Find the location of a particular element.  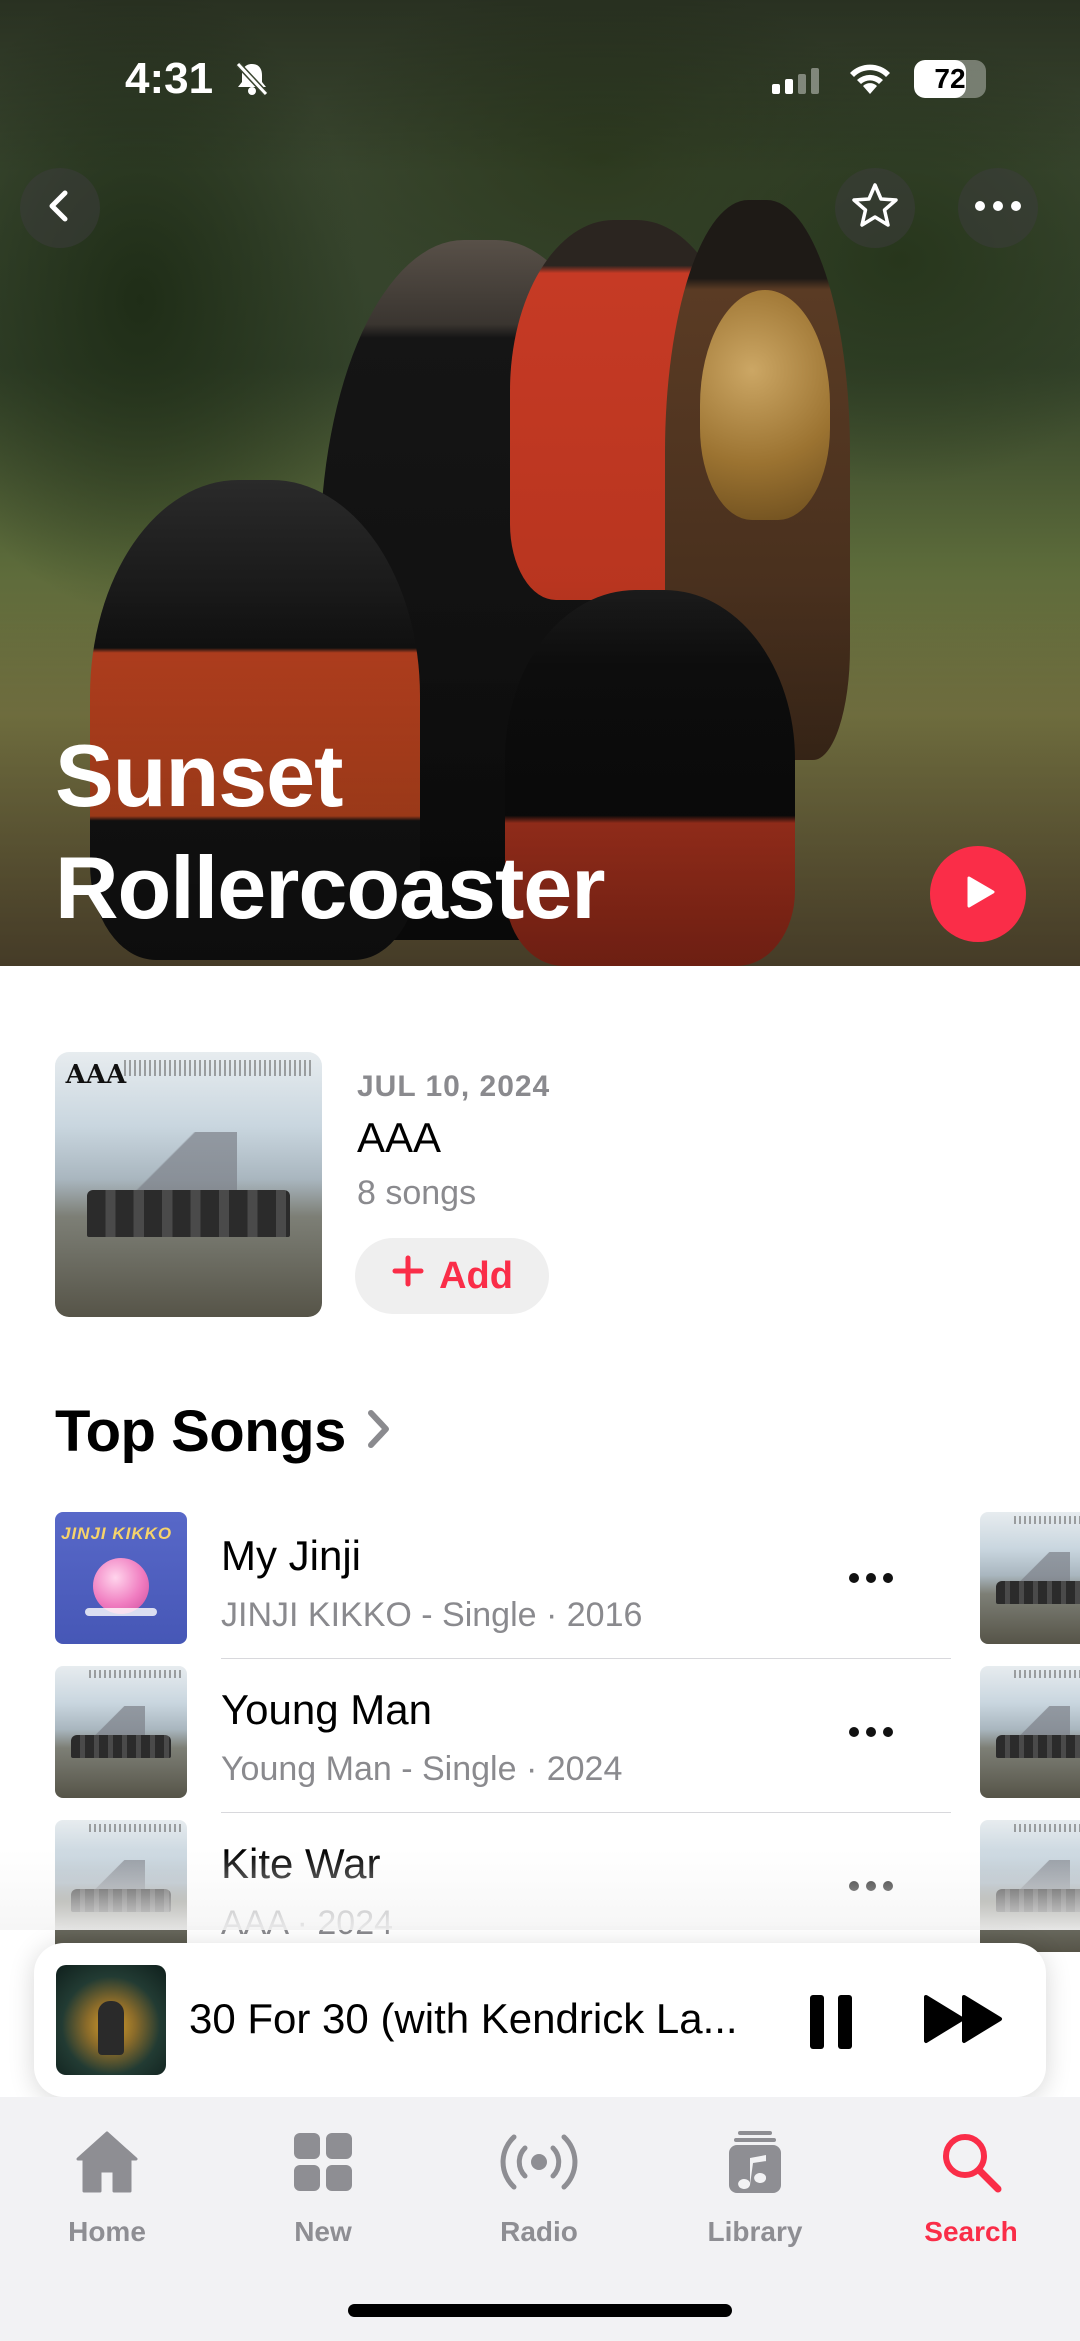

play-icon is located at coordinates (978, 894).